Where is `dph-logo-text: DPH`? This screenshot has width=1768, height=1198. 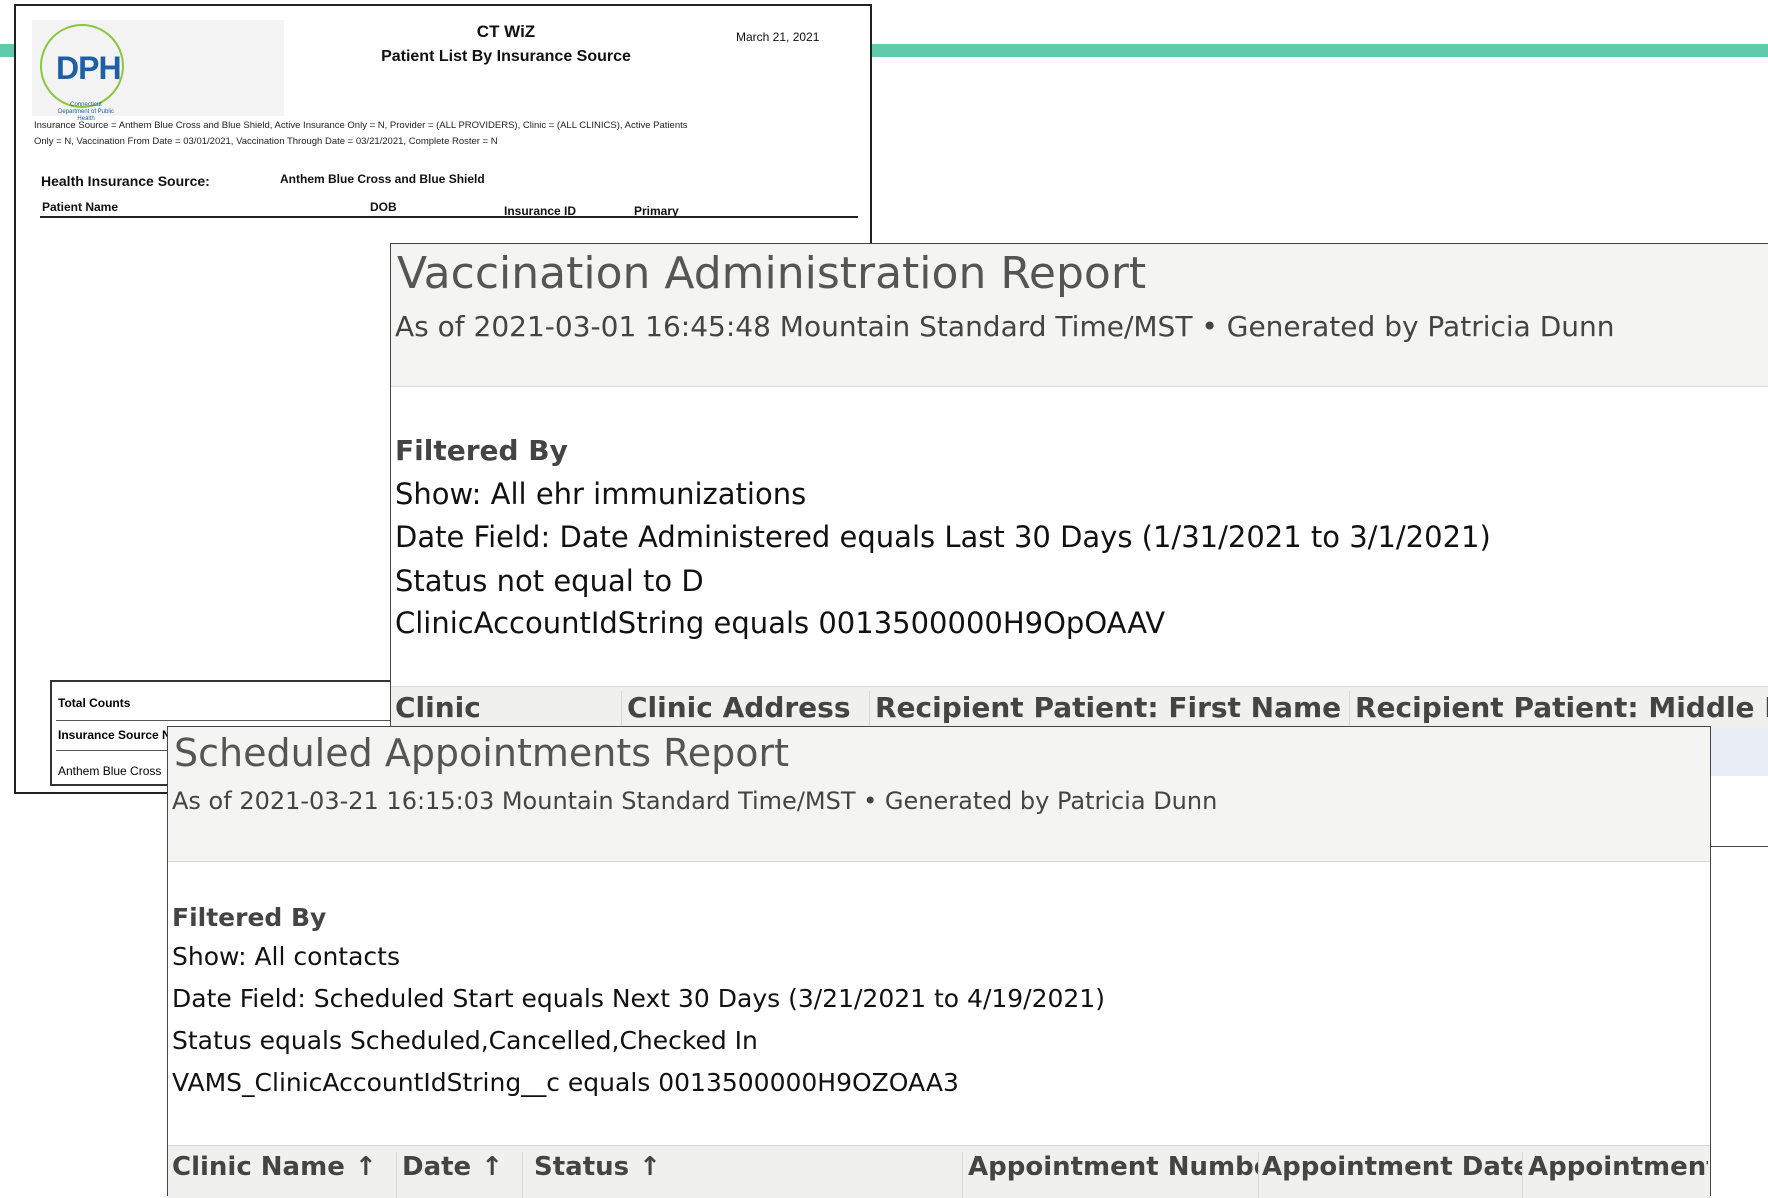
dph-logo-text: DPH is located at coordinates (89, 68).